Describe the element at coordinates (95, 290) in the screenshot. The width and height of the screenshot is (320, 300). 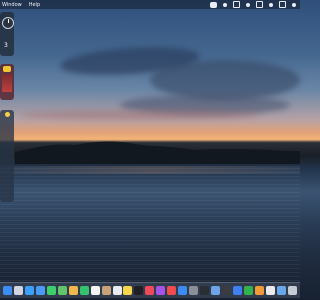
I see `calendar-icon` at that location.